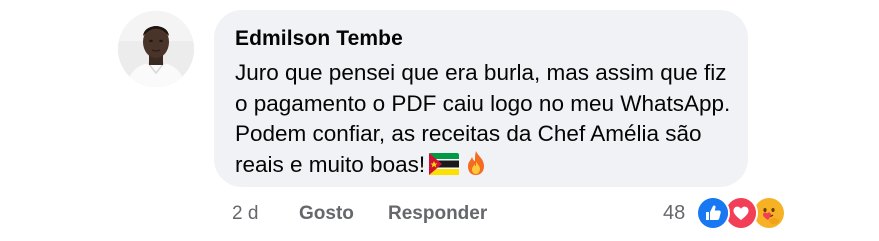 This screenshot has height=241, width=879. What do you see at coordinates (326, 214) in the screenshot?
I see `like-button: Gosto` at bounding box center [326, 214].